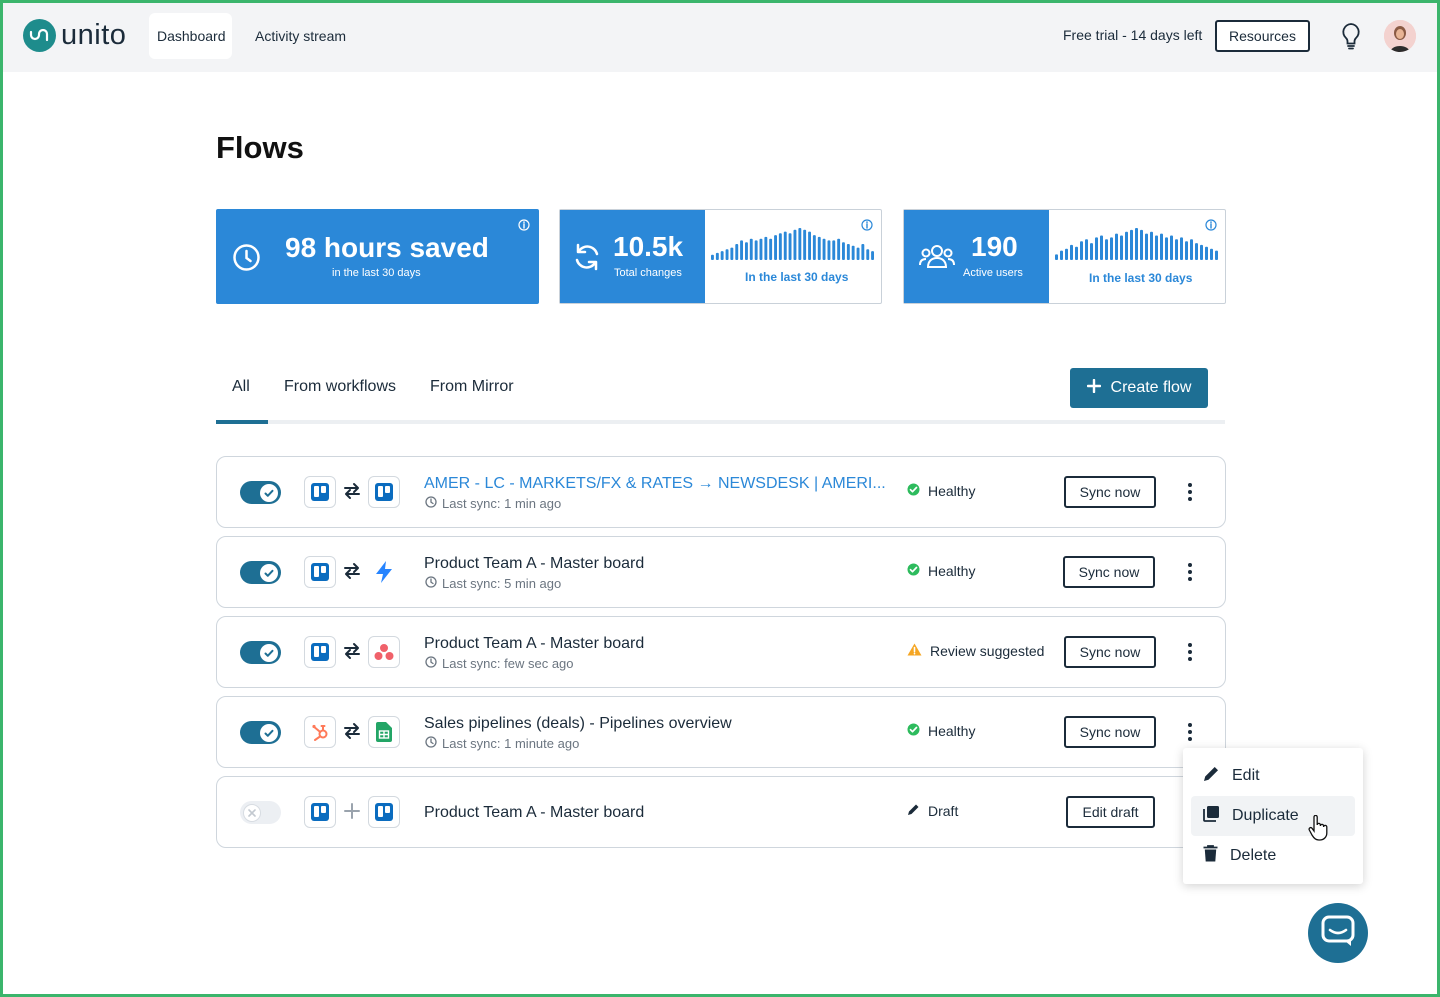 This screenshot has height=997, width=1440. I want to click on two-way-sync-icon, so click(352, 493).